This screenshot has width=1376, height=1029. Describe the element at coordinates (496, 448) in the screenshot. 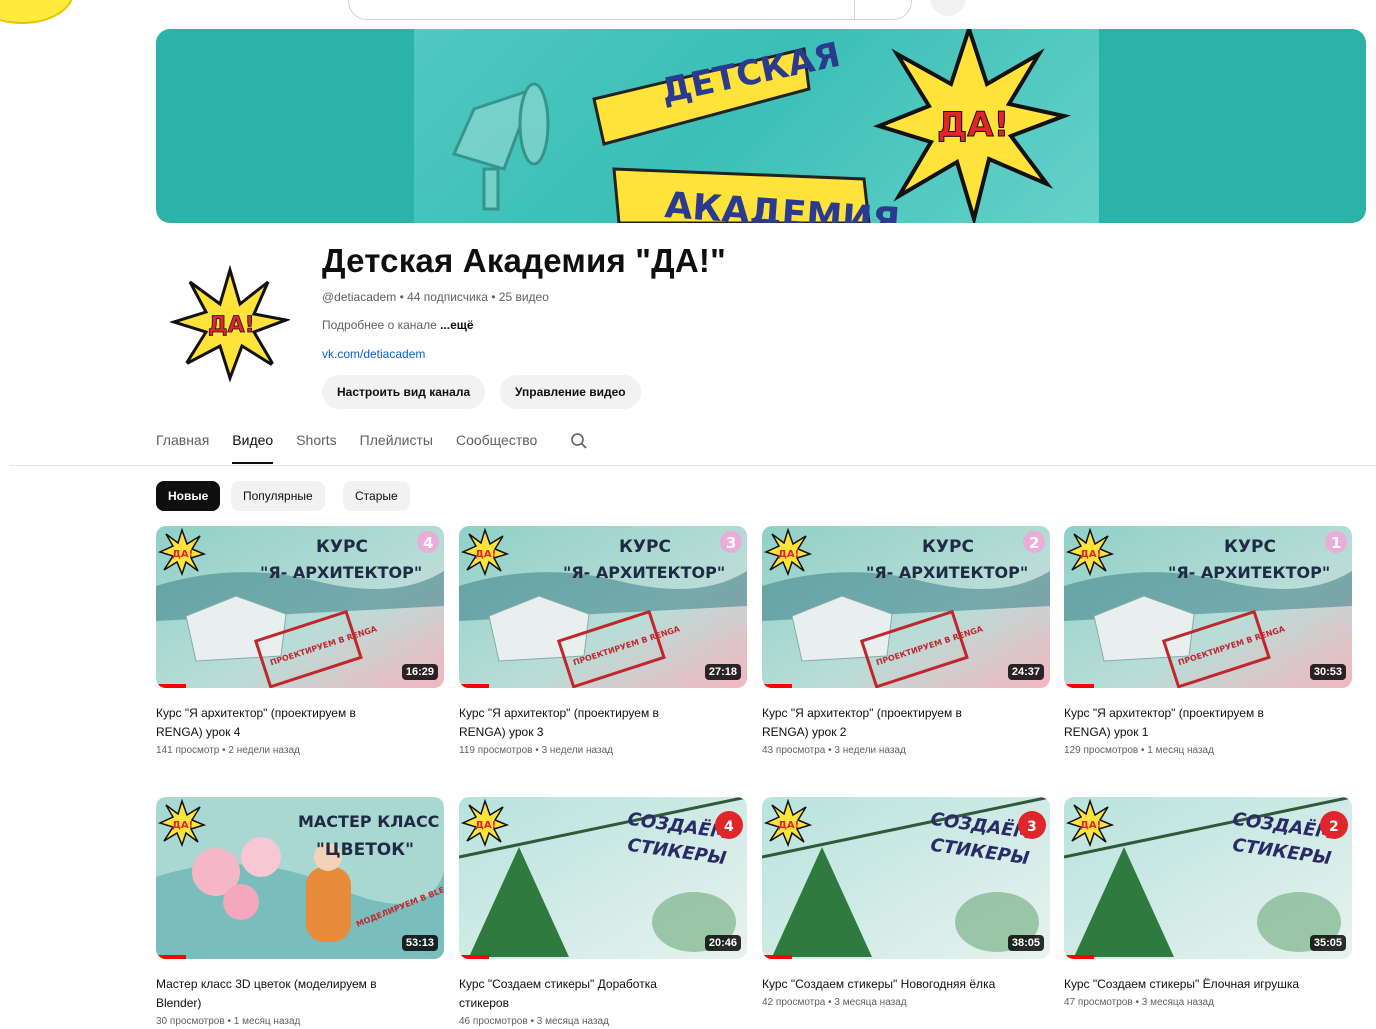

I see `tab-community: Сообщество` at that location.